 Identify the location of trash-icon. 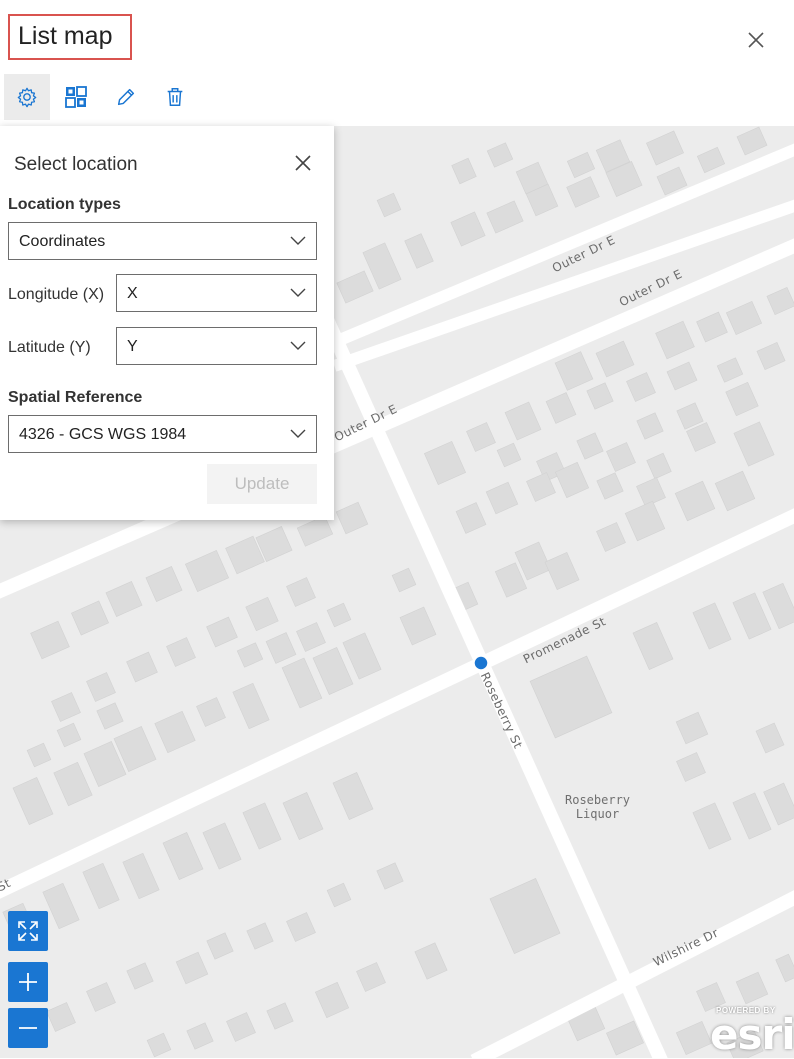
(175, 97).